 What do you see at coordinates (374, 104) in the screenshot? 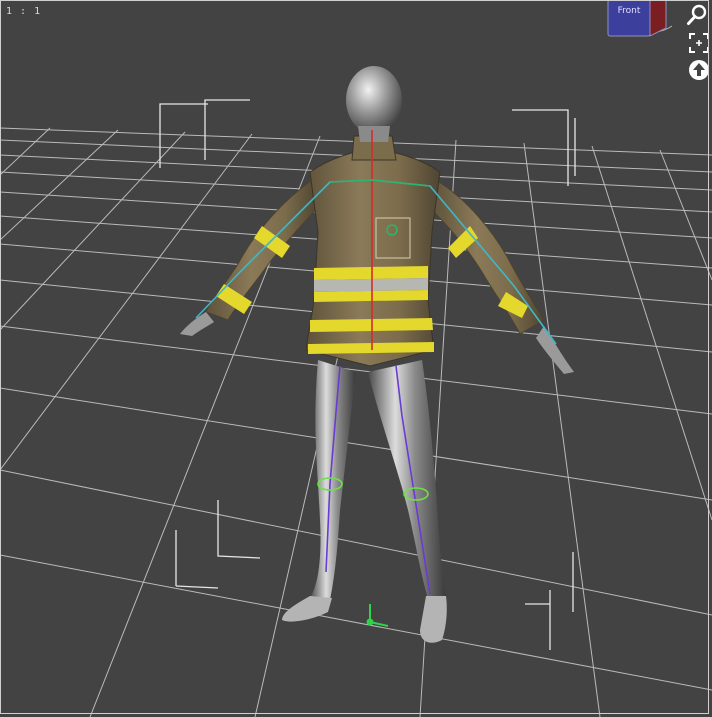
I see `figure-head` at bounding box center [374, 104].